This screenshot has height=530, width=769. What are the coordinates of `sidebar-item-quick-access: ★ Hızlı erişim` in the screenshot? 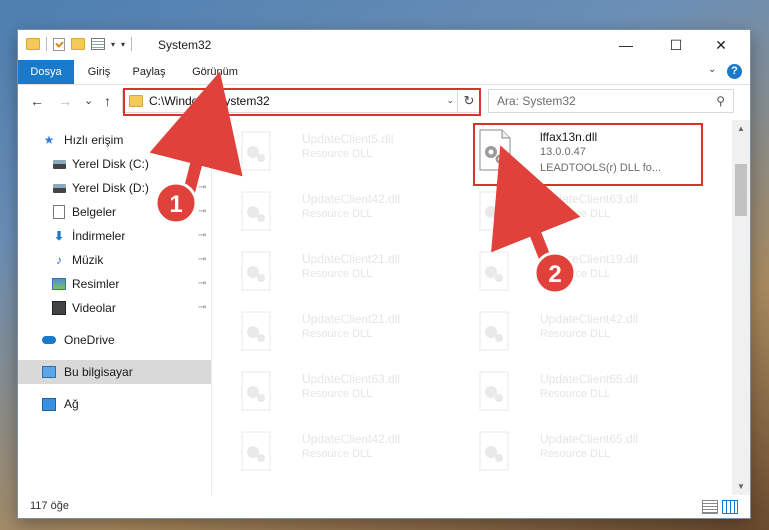 It's located at (114, 140).